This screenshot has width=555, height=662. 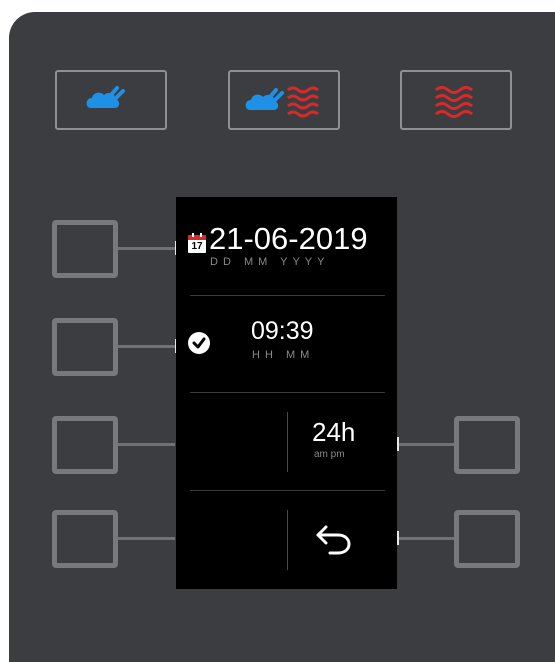 I want to click on steam-mode-button, so click(x=111, y=100).